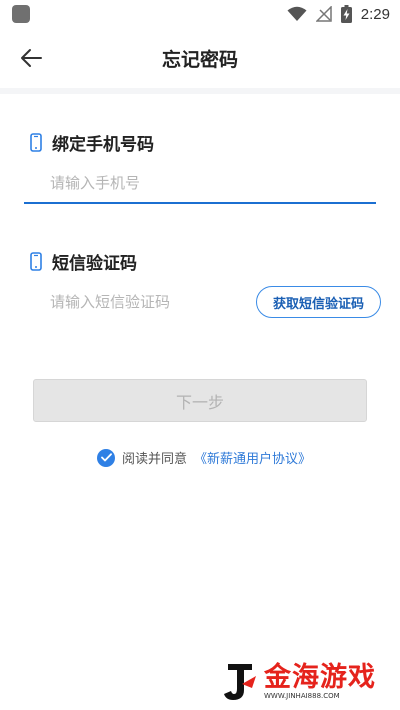 This screenshot has width=400, height=710. I want to click on watermark-text-block: 金海游戏 WWW.JINHAI888.COM, so click(320, 682).